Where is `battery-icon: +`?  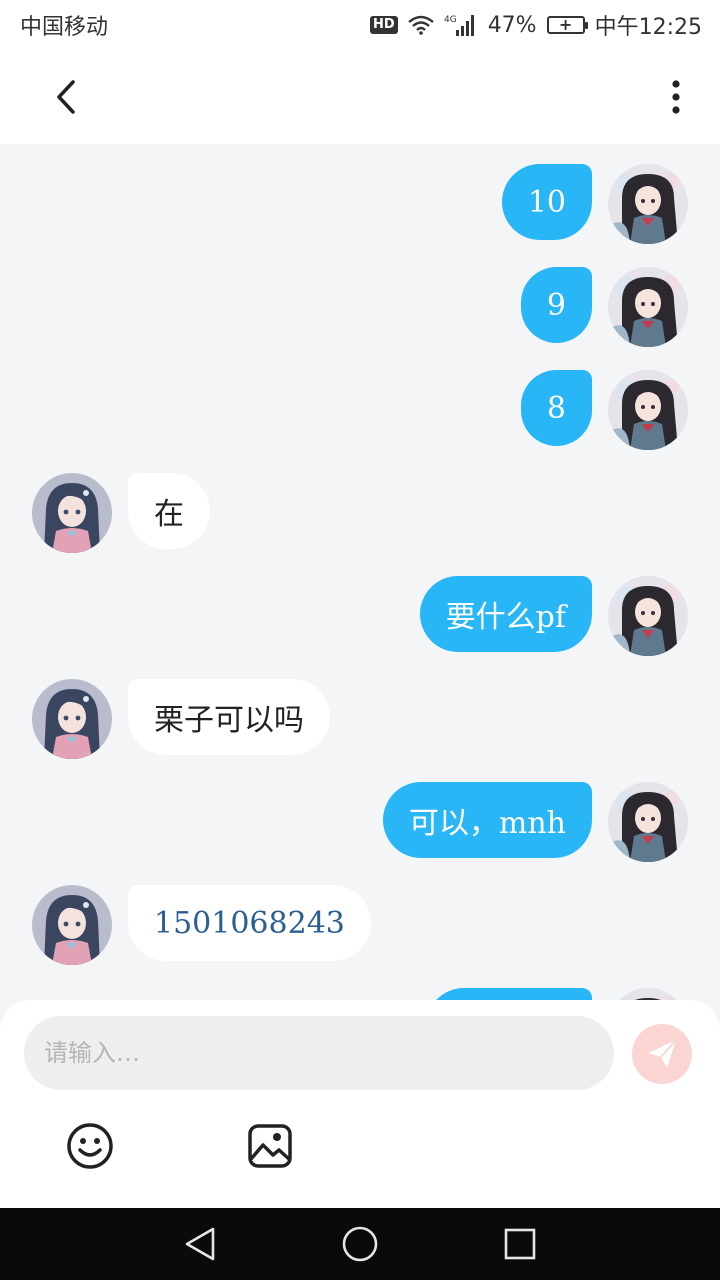
battery-icon: + is located at coordinates (567, 25).